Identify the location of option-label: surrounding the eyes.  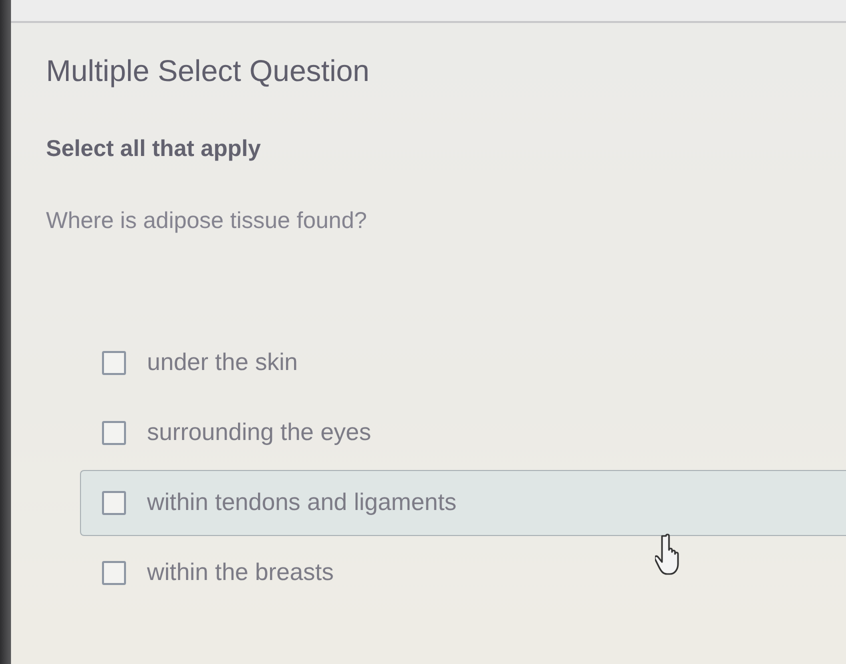
(259, 433).